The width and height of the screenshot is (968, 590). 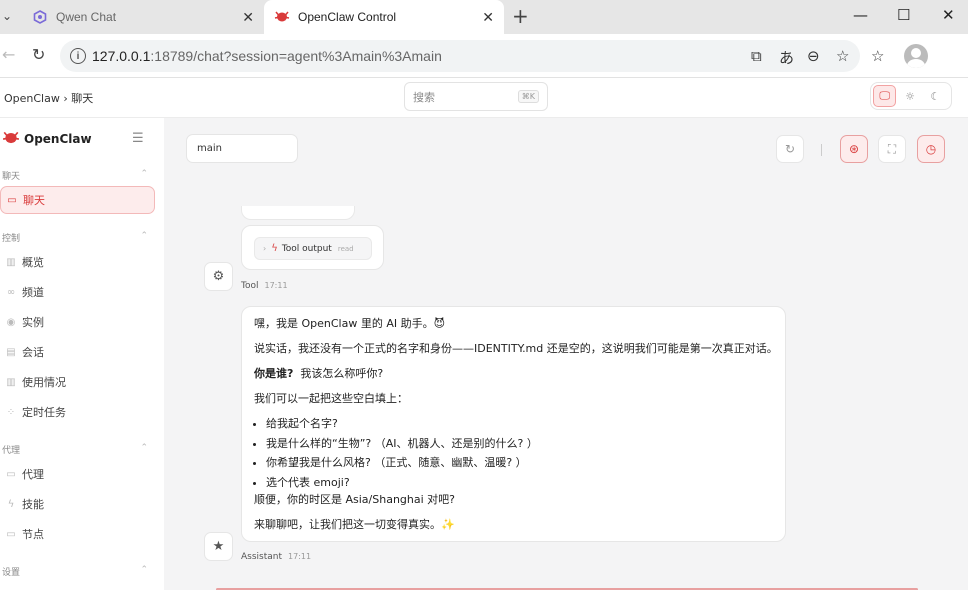 I want to click on qwen-logo-icon, so click(x=40, y=17).